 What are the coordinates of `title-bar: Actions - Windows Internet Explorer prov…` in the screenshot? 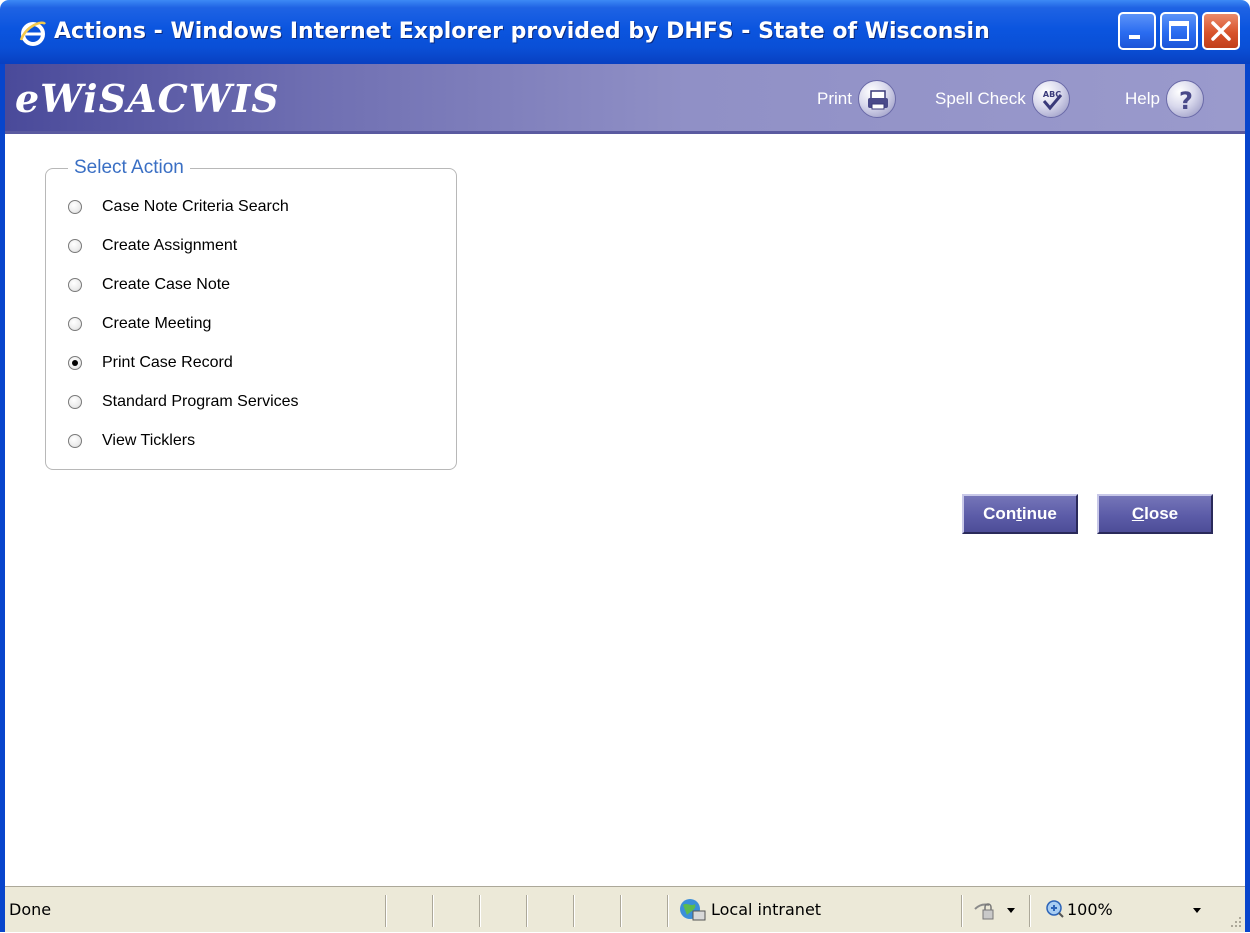 It's located at (625, 32).